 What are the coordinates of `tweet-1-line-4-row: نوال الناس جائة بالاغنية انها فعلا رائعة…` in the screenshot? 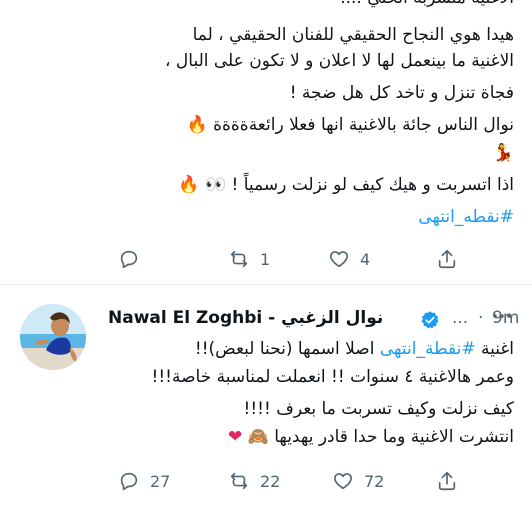 It's located at (350, 125).